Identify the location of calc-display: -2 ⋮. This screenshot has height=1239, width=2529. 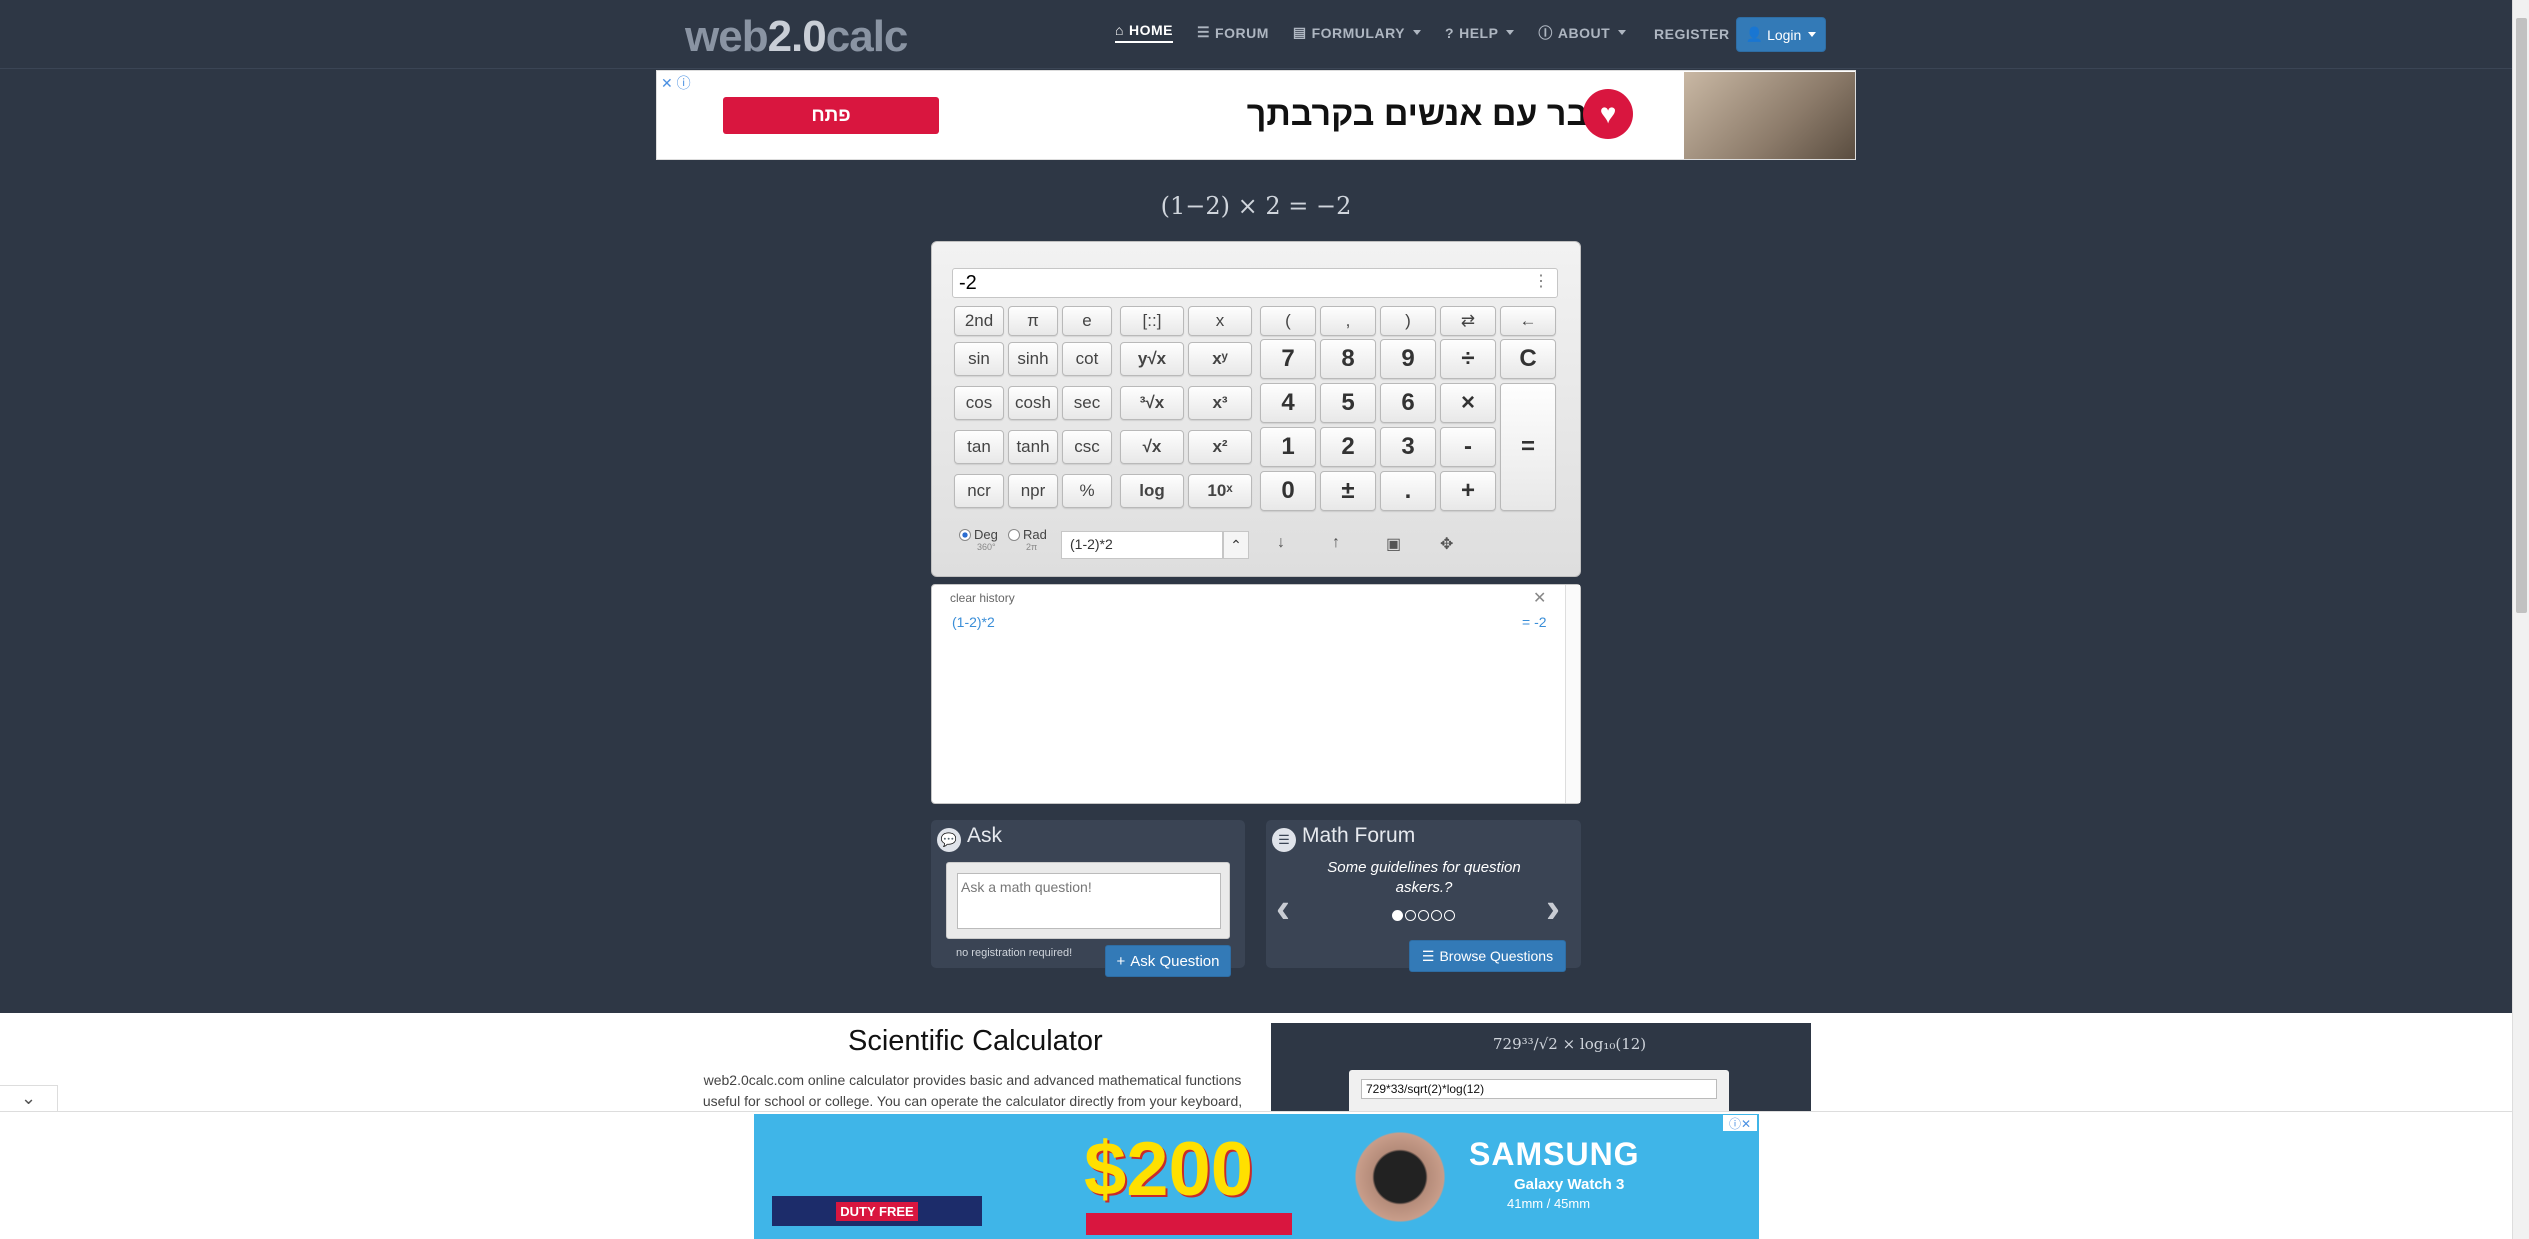
(1255, 283).